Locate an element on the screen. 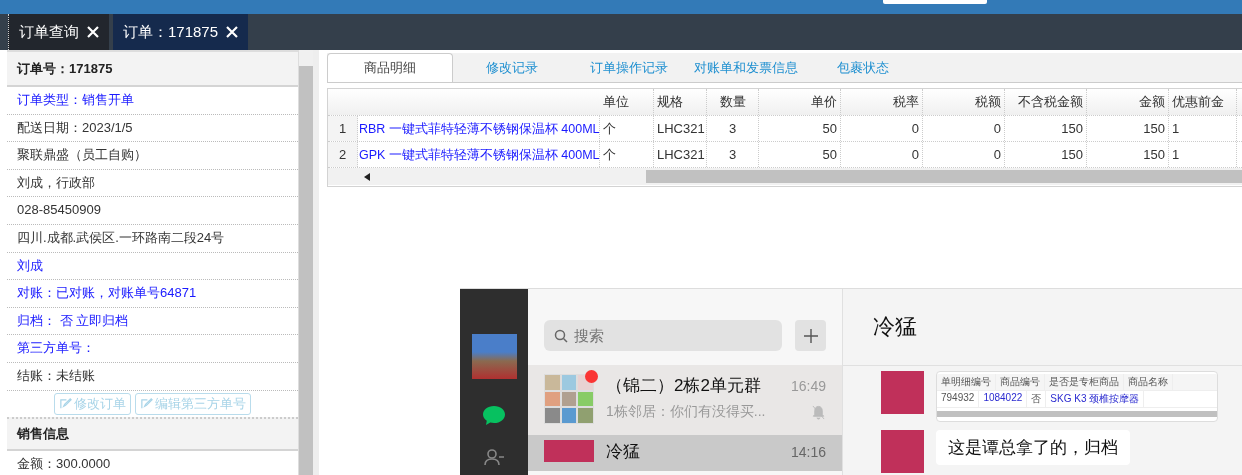 This screenshot has width=1242, height=475. info-text: 结账：未结账 is located at coordinates (152, 376).